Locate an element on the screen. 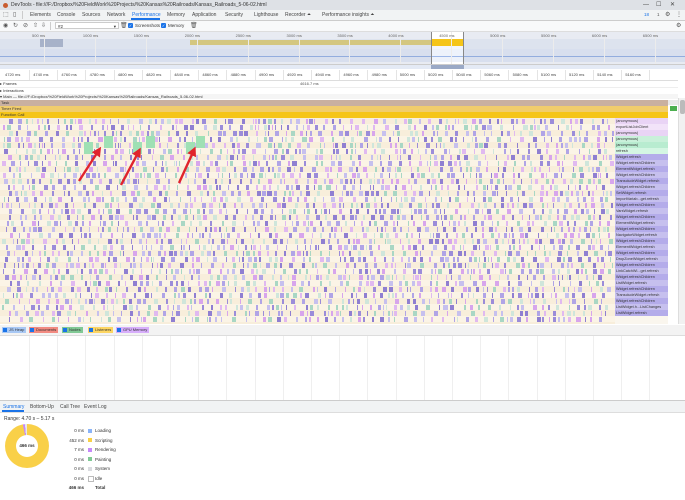 Image resolution: width=685 pixels, height=500 pixels. track-toggle-documents: Documents is located at coordinates (44, 330).